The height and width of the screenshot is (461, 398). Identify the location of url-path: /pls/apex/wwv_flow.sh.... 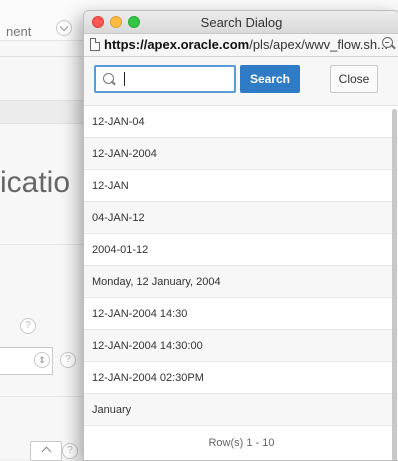
(318, 44).